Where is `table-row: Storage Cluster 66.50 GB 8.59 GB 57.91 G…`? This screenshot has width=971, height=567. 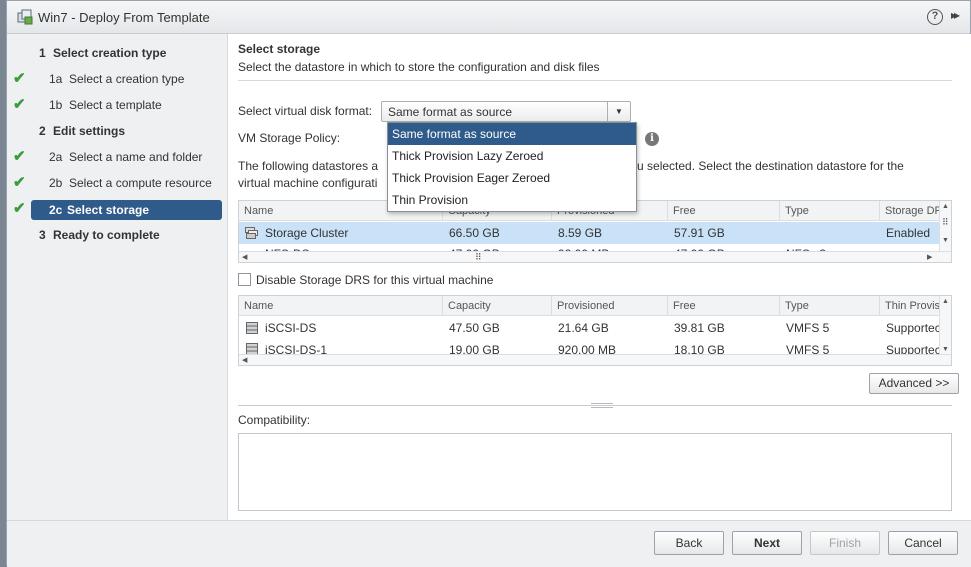
table-row: Storage Cluster 66.50 GB 8.59 GB 57.91 G… is located at coordinates (595, 233).